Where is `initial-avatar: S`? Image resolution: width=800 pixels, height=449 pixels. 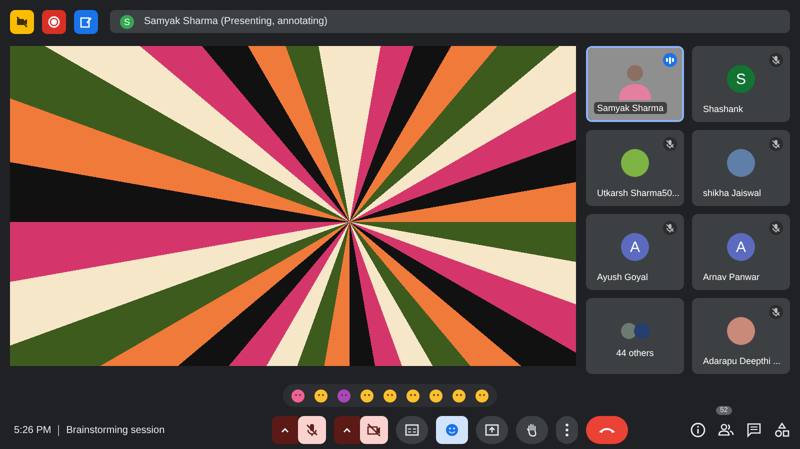
initial-avatar: S is located at coordinates (741, 79).